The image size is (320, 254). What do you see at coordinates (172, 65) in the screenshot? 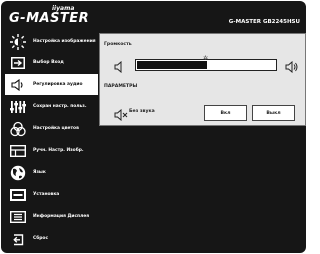
I see `volume-slider-fill` at bounding box center [172, 65].